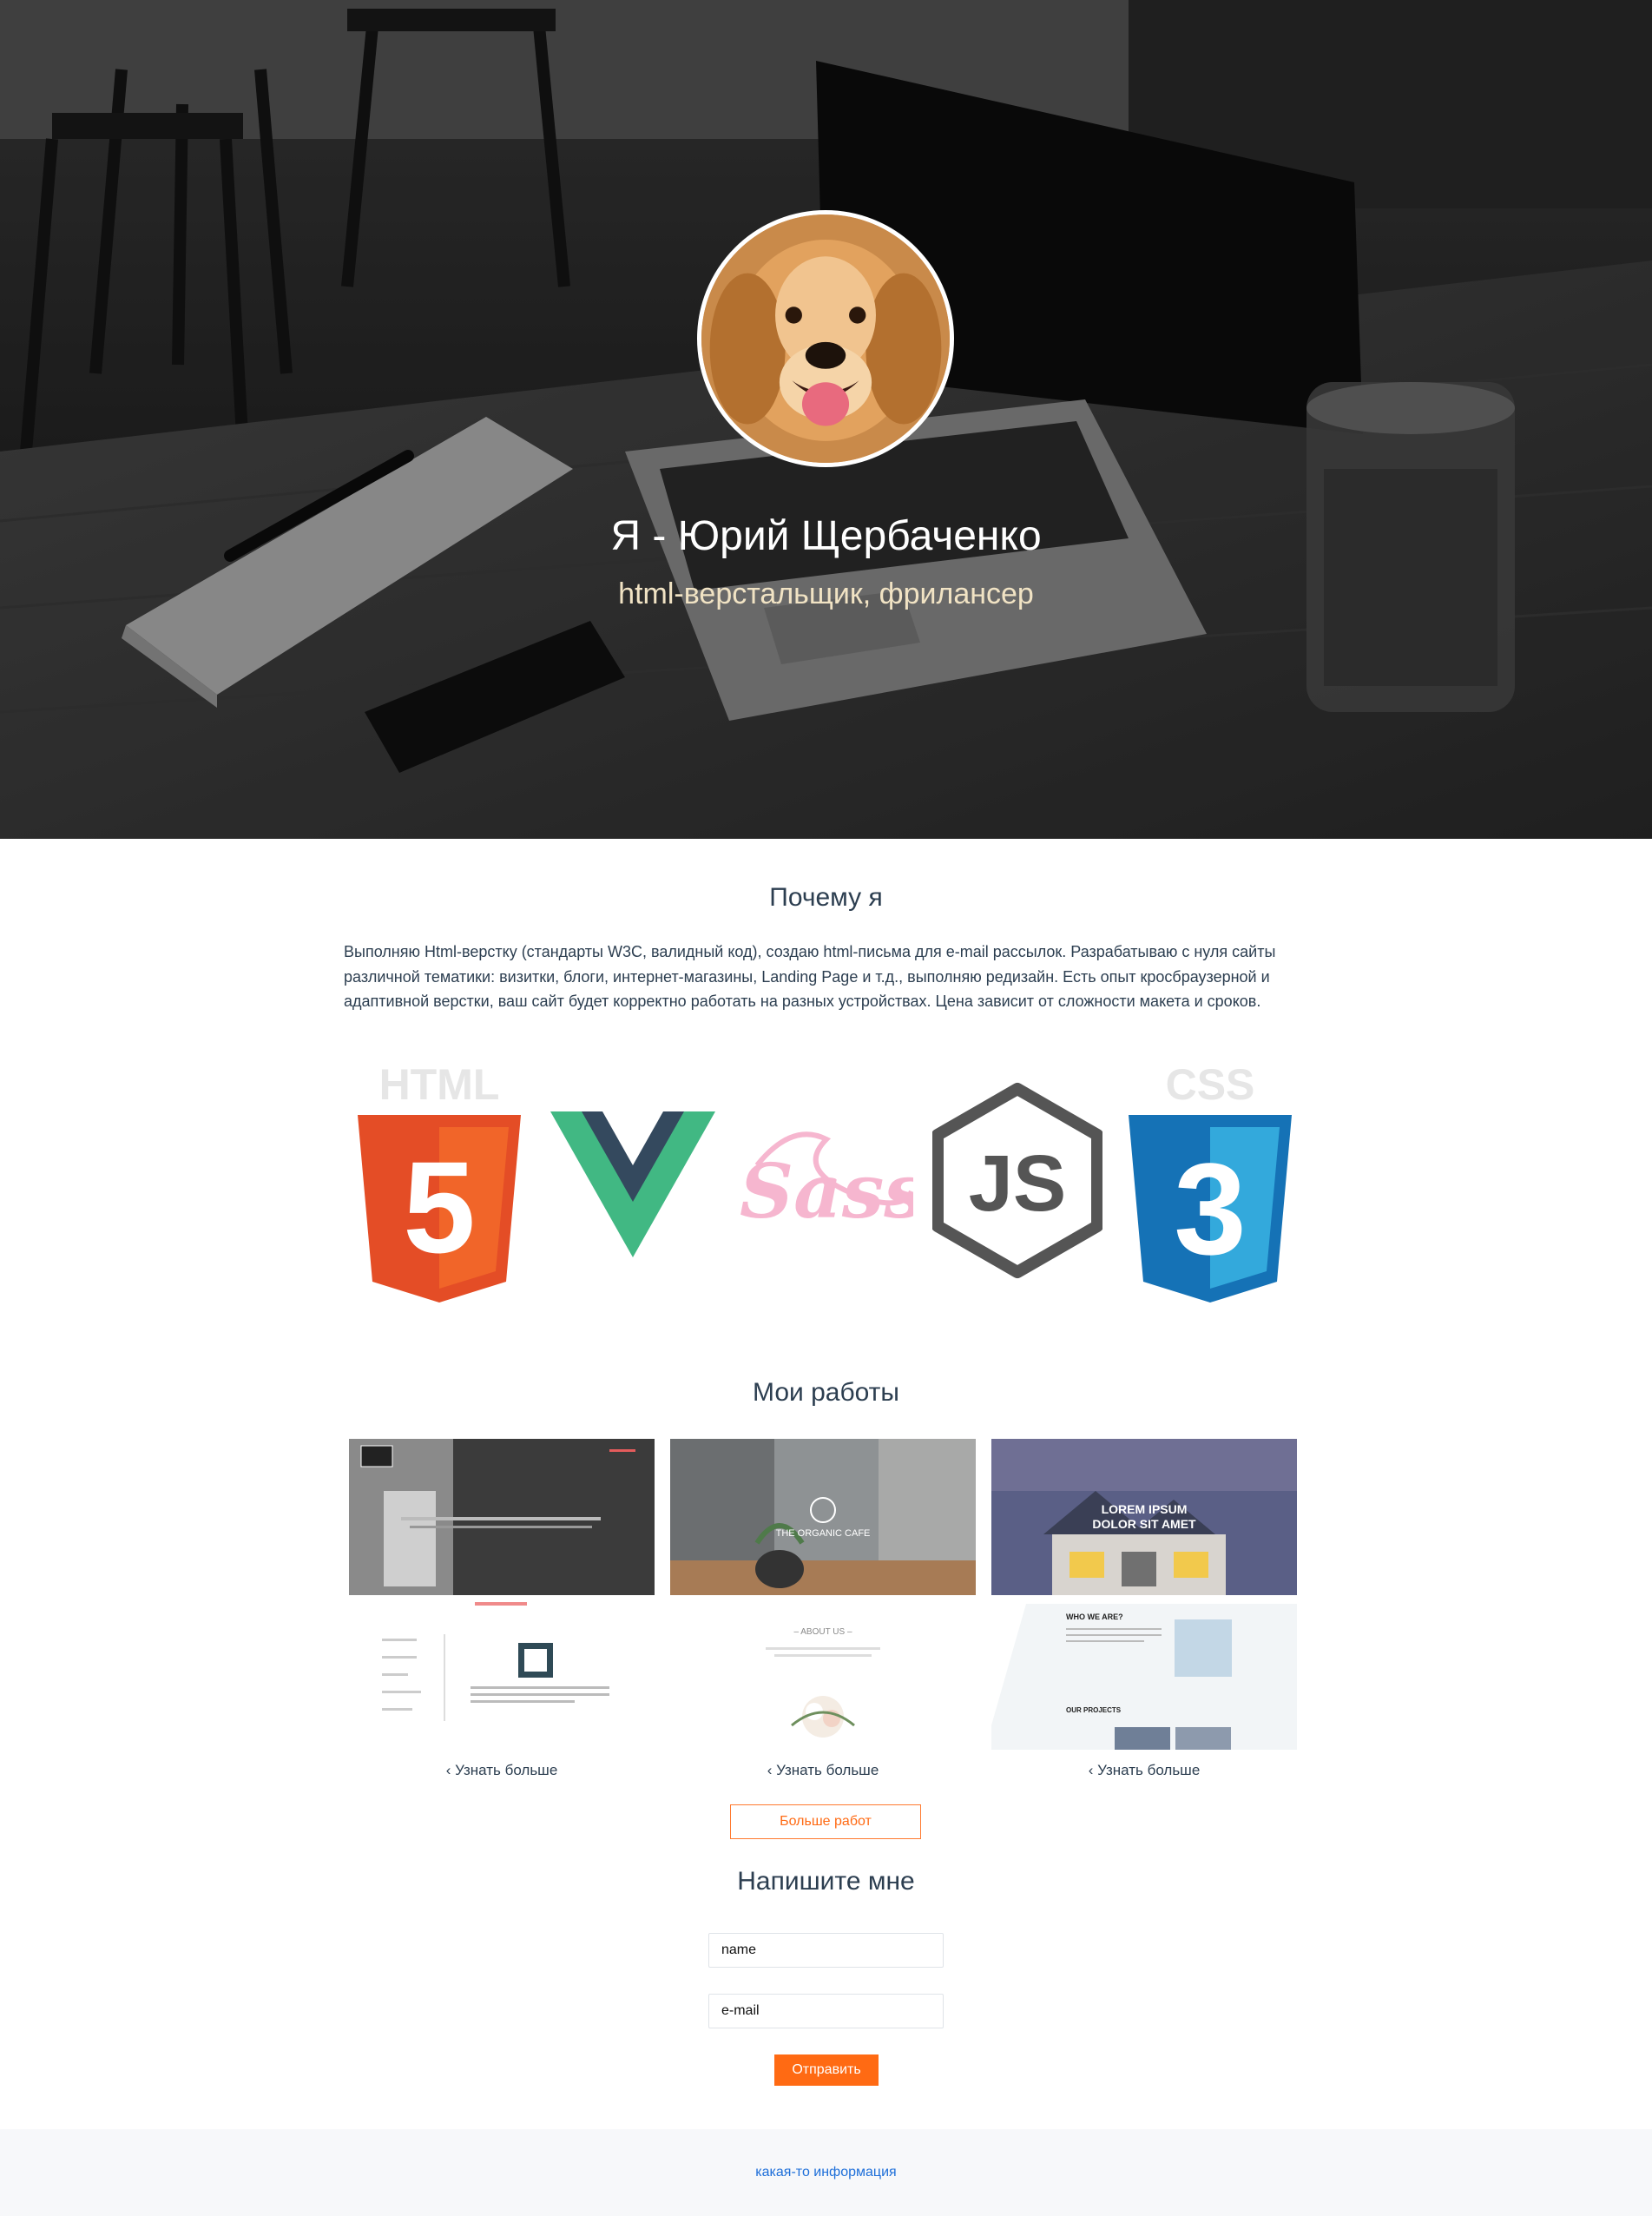 The image size is (1652, 2216). What do you see at coordinates (1144, 1524) in the screenshot?
I see `work-3-subheading: DOLOR SIT AMET` at bounding box center [1144, 1524].